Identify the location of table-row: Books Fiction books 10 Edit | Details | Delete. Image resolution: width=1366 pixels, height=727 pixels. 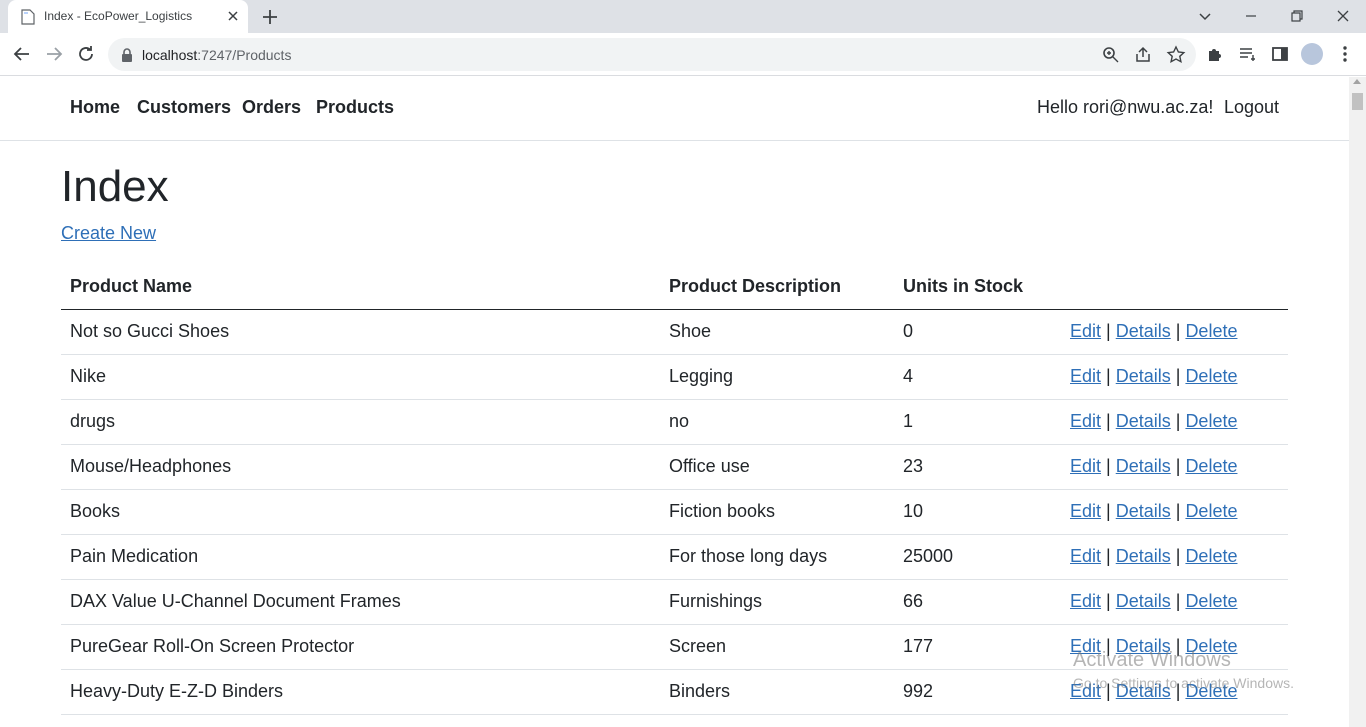
(674, 512).